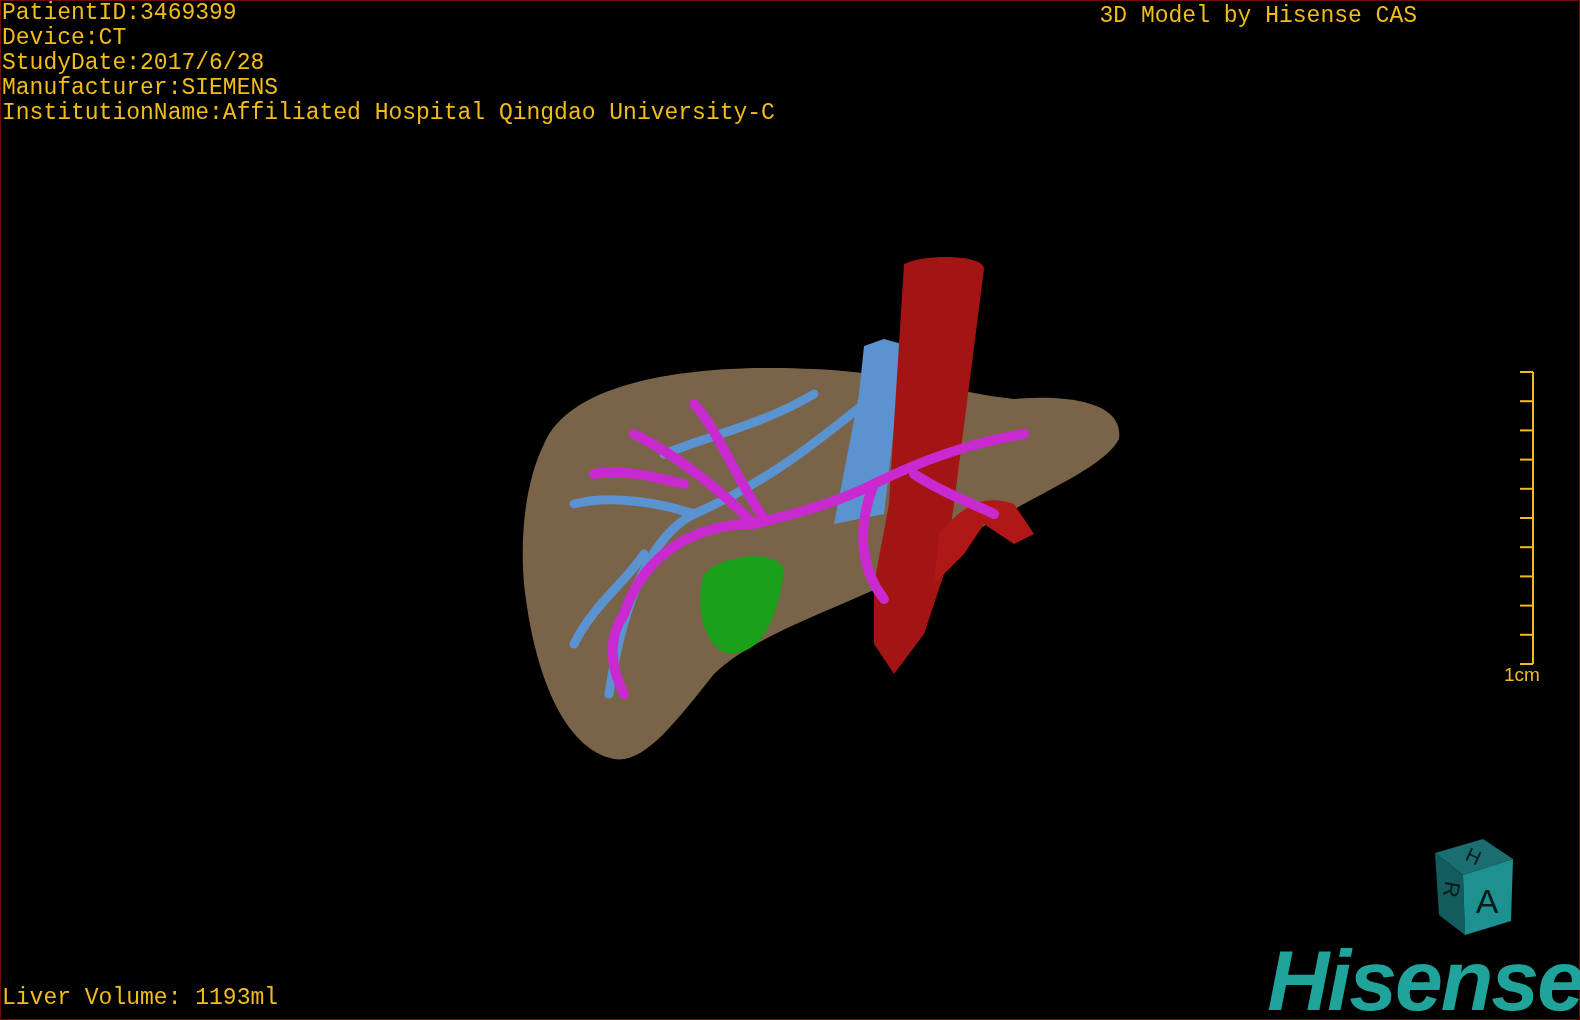  Describe the element at coordinates (141, 88) in the screenshot. I see `study-info-text: Manufacturer:SIEMENS` at that location.